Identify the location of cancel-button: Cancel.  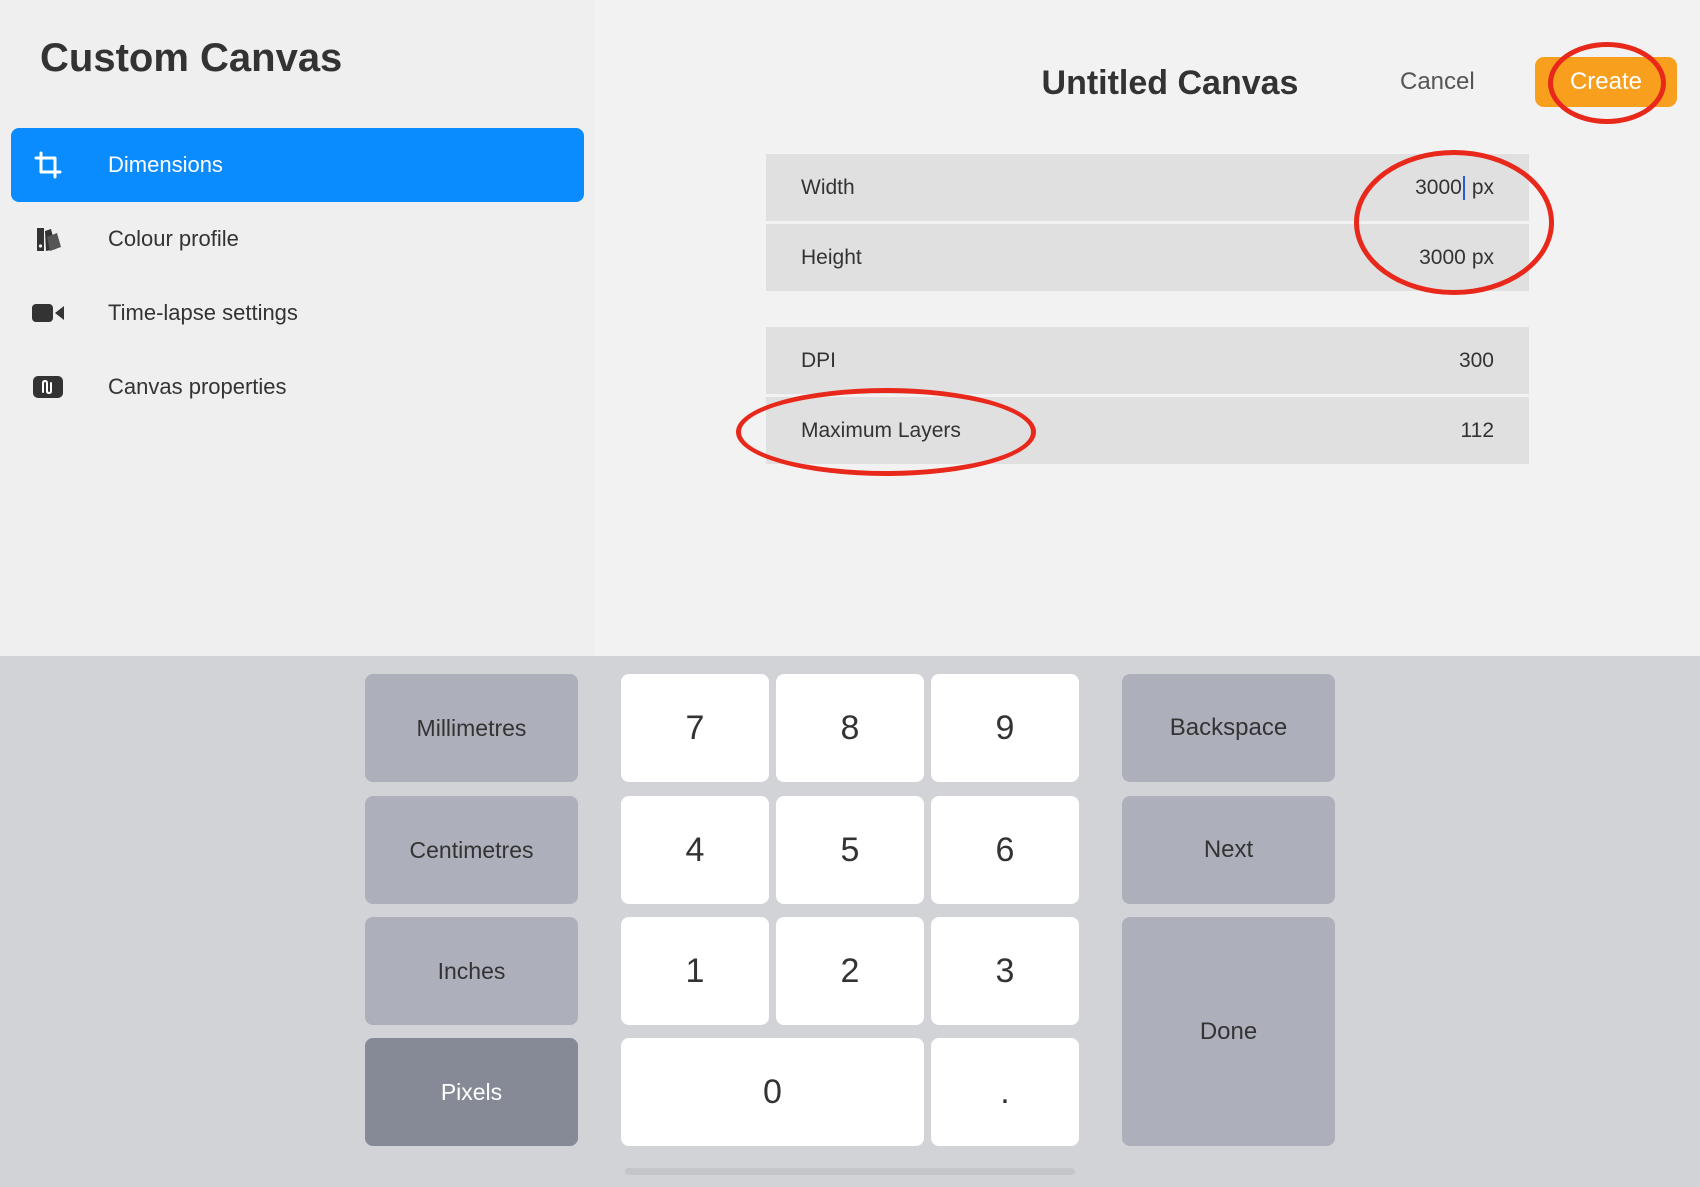
(1437, 82).